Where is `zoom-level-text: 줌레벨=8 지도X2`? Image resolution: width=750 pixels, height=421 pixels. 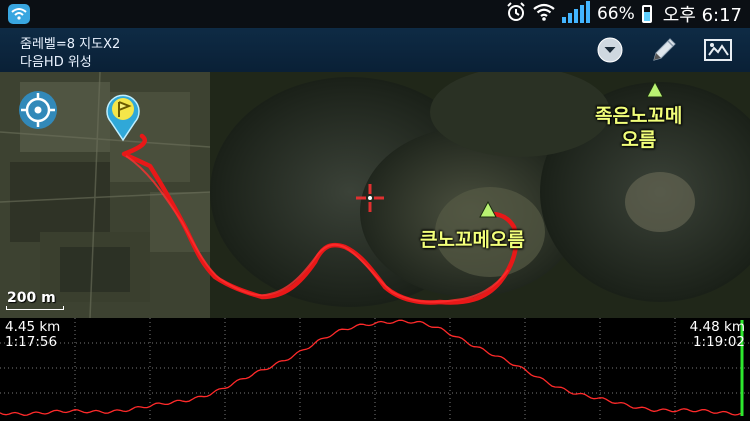
zoom-level-text: 줌레벨=8 지도X2 is located at coordinates (70, 44).